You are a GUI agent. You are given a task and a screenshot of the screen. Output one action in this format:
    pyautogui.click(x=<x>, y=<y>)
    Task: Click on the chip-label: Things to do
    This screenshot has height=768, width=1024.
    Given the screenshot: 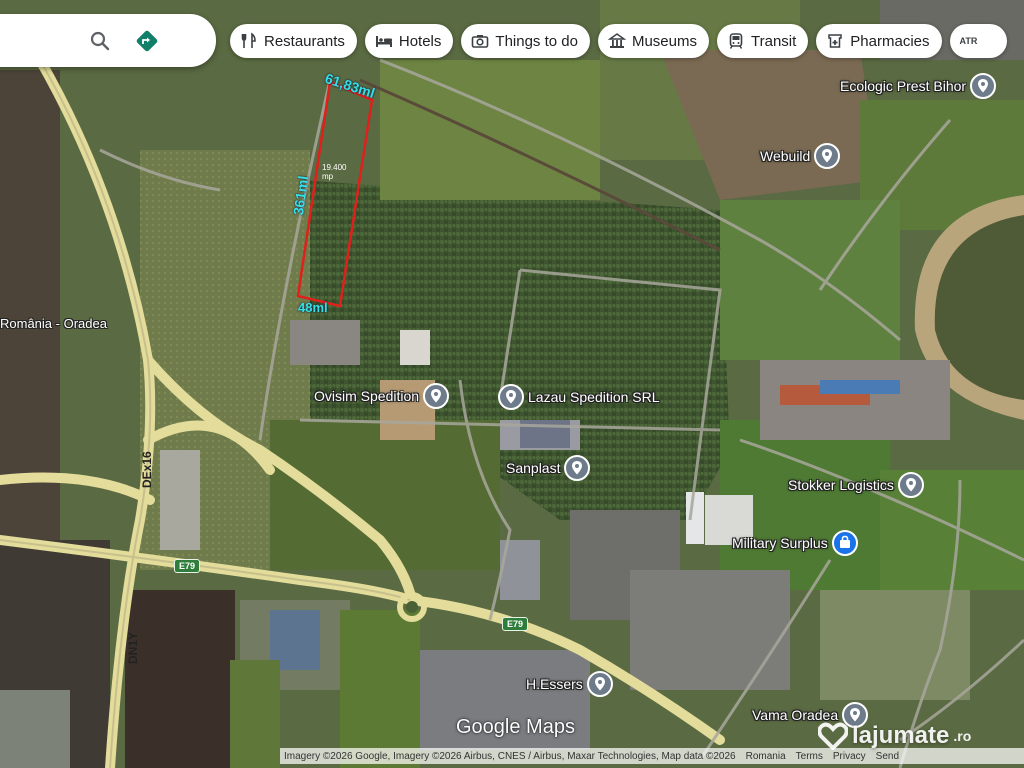 What is the action you would take?
    pyautogui.click(x=536, y=41)
    